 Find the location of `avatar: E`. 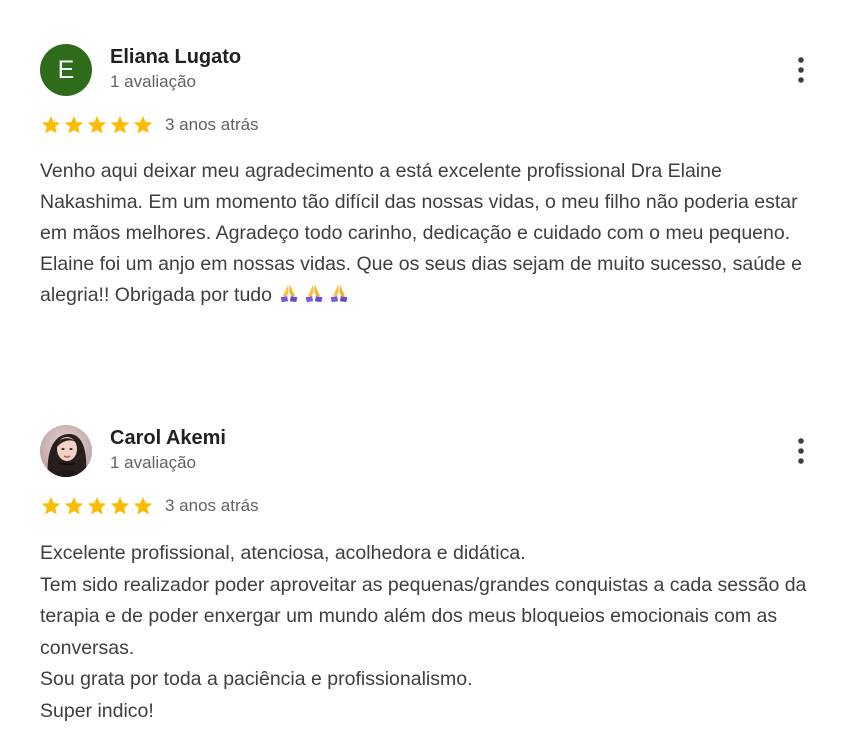

avatar: E is located at coordinates (66, 70).